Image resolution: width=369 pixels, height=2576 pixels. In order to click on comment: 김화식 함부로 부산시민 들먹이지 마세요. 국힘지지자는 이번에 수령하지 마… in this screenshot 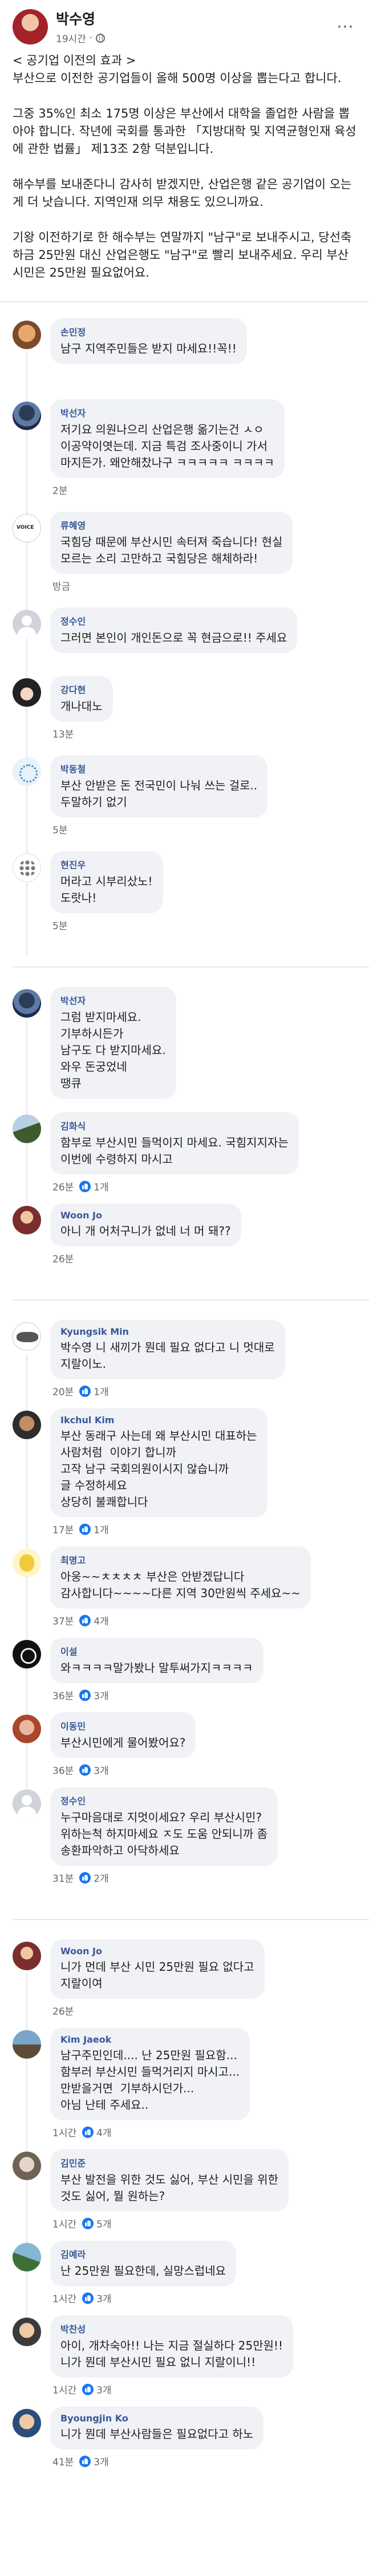, I will do `click(184, 1152)`.